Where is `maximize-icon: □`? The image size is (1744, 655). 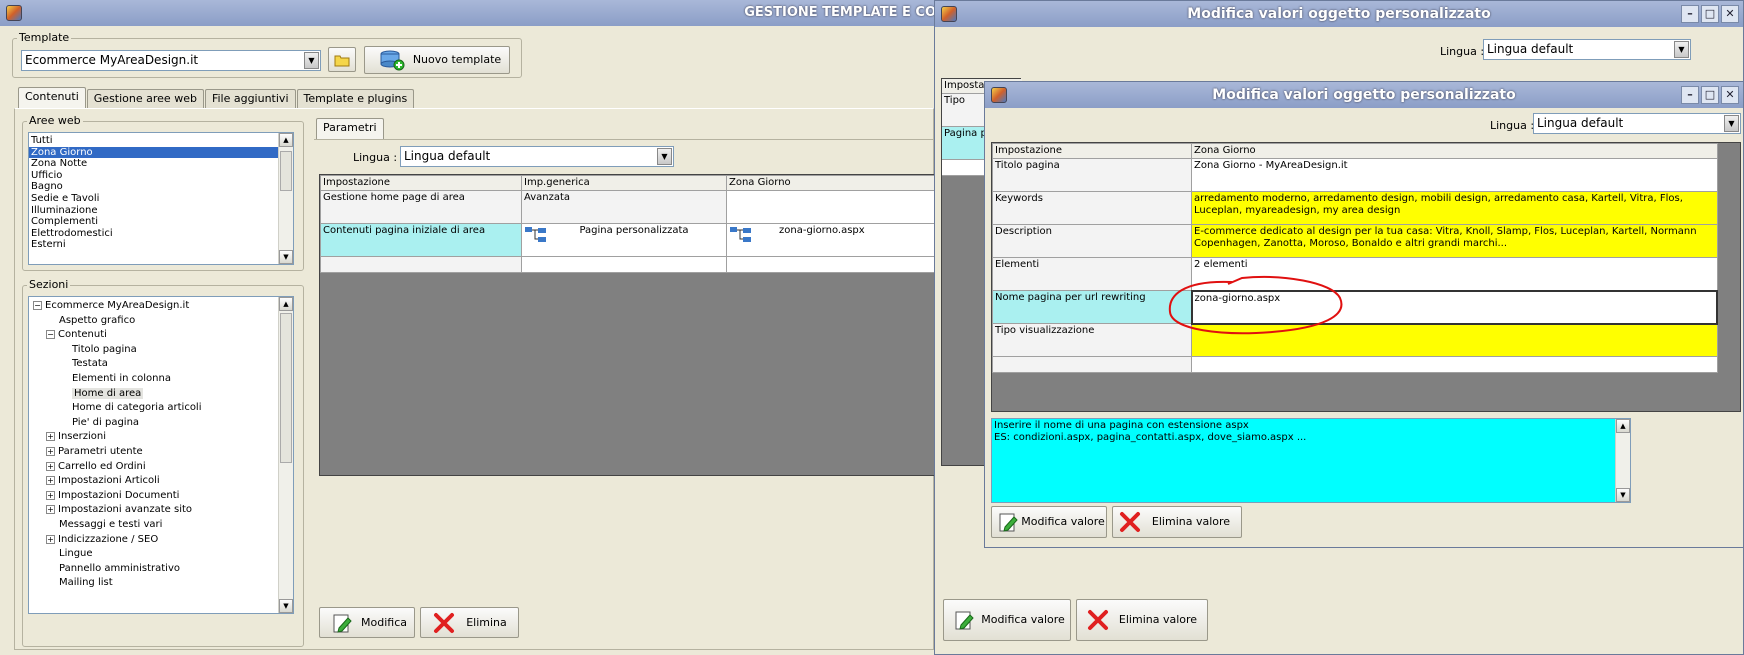 maximize-icon: □ is located at coordinates (1710, 95).